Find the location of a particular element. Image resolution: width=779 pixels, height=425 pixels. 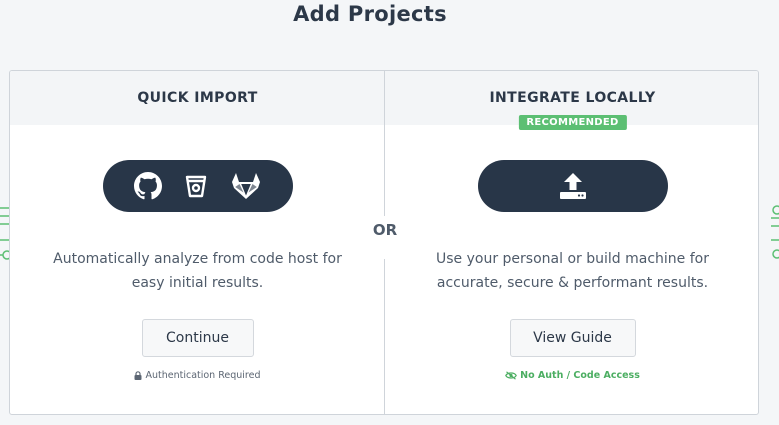

continue-button: Continue is located at coordinates (197, 338).